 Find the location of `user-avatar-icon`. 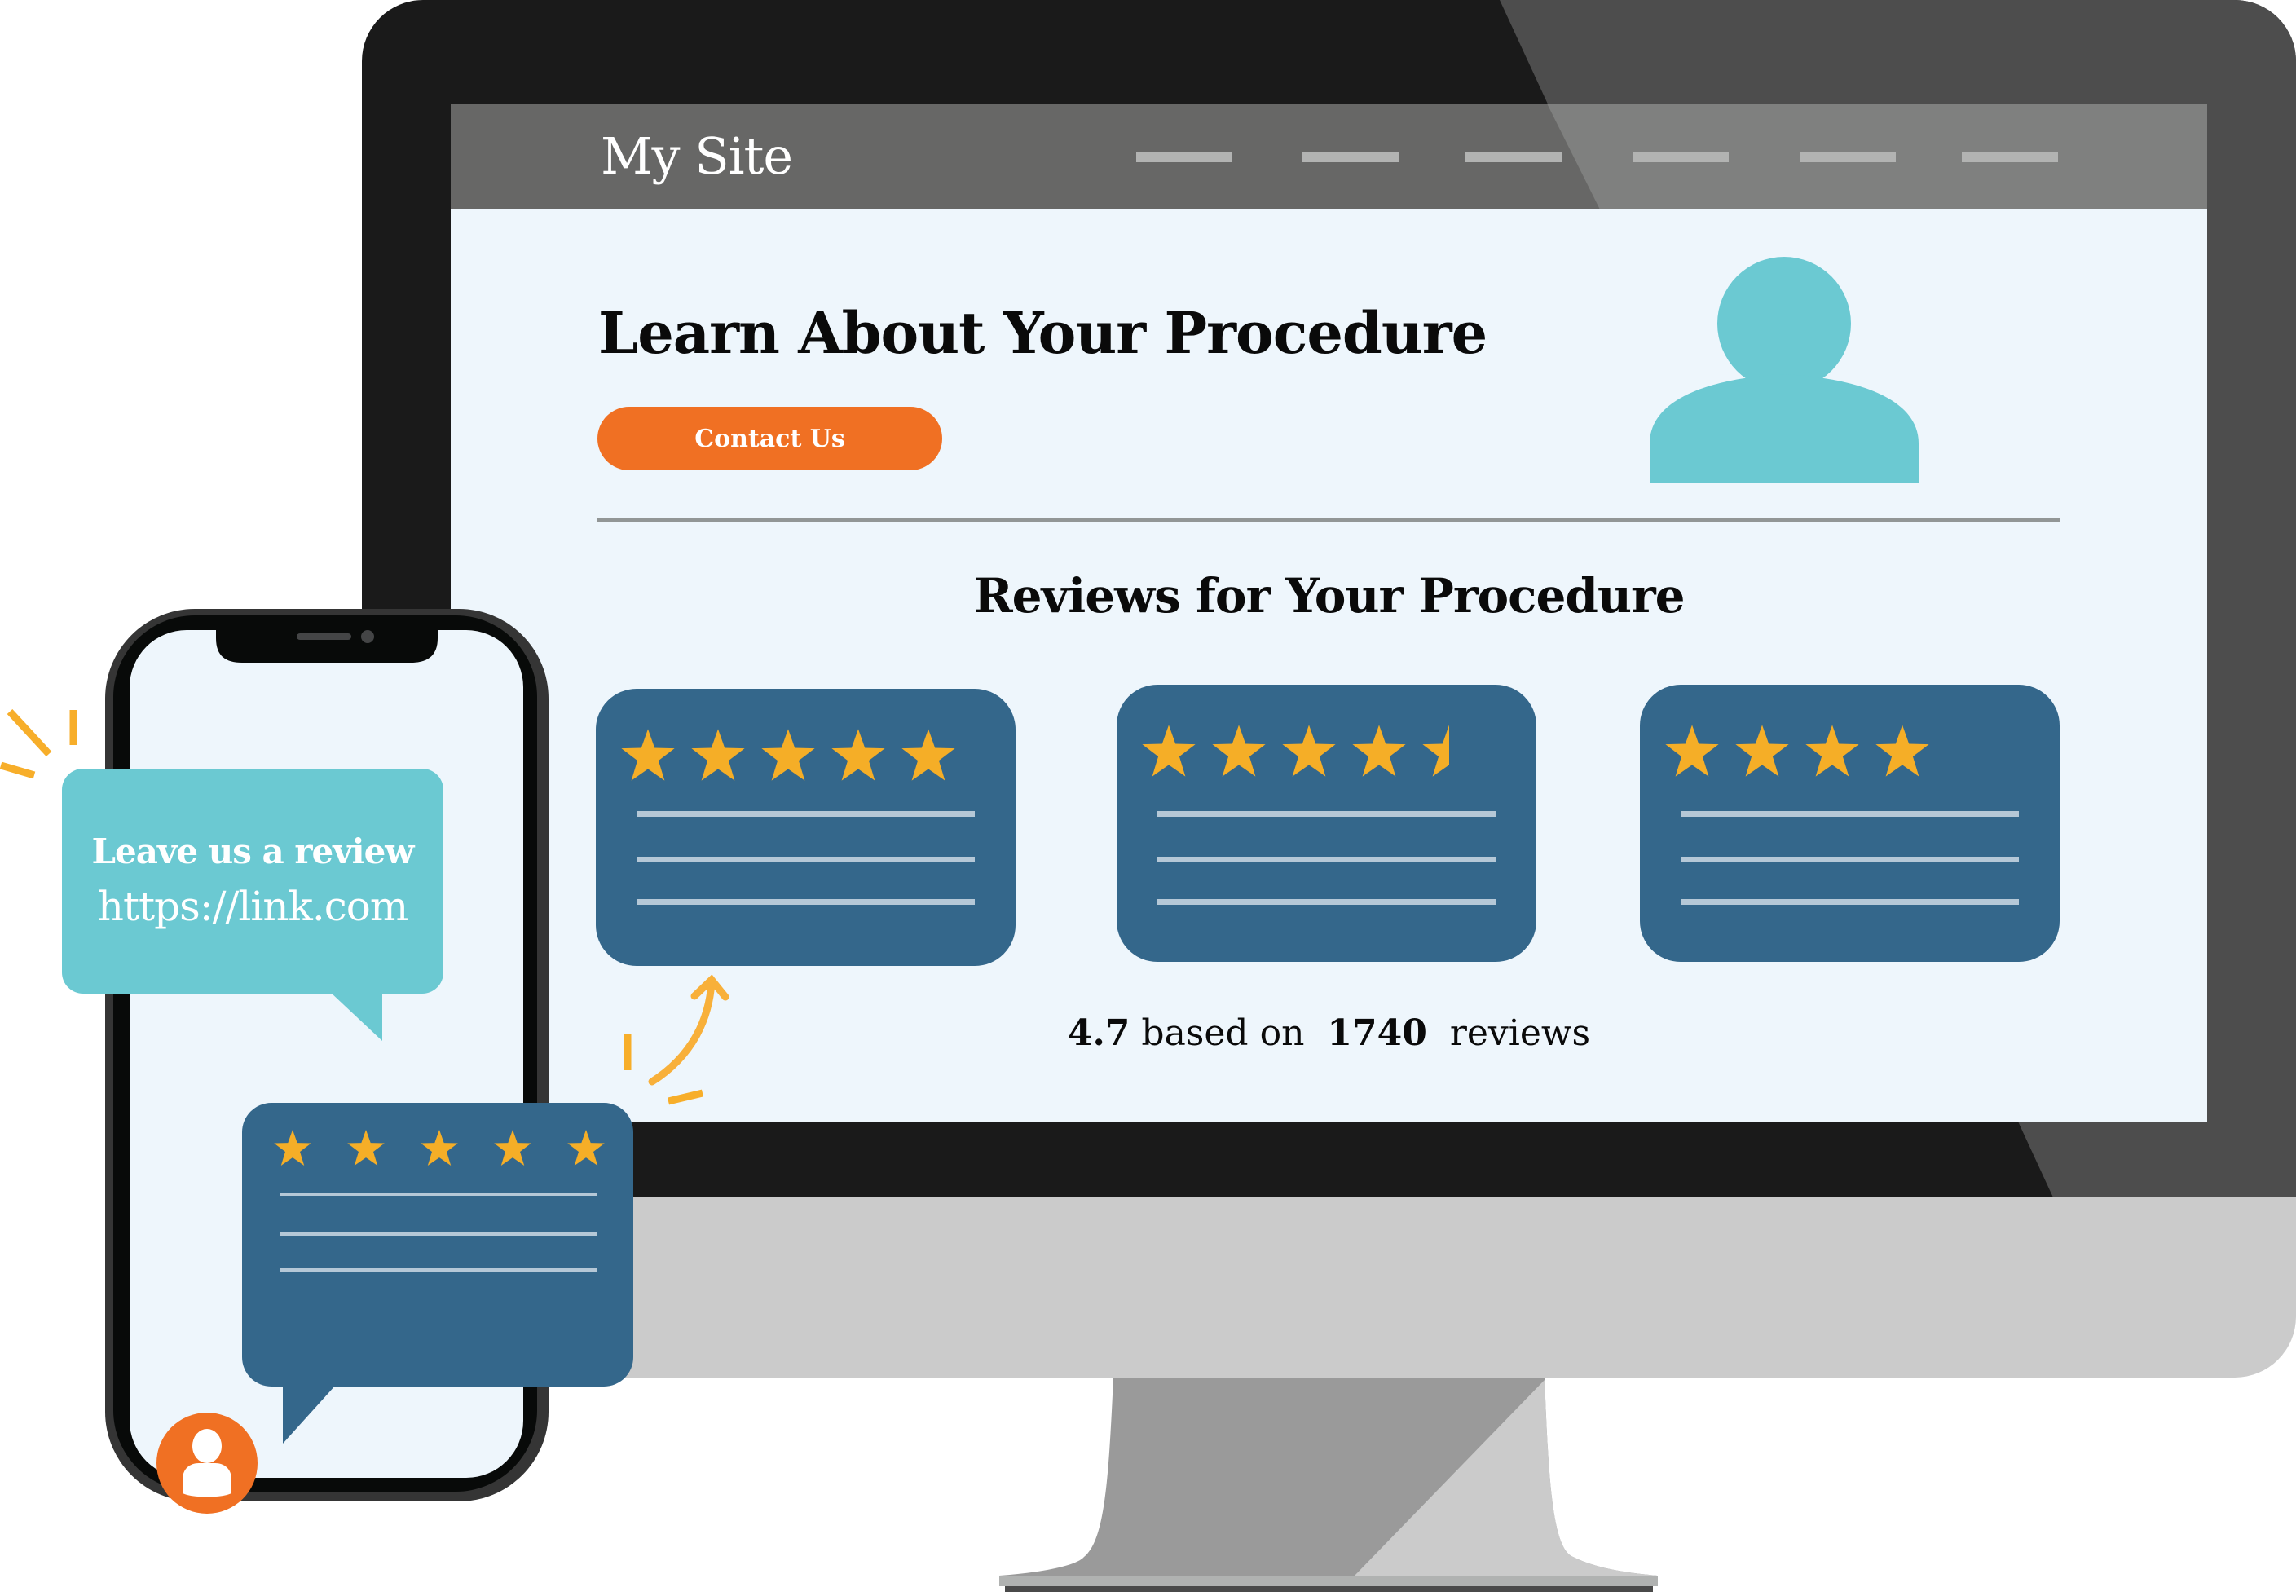

user-avatar-icon is located at coordinates (207, 1463).